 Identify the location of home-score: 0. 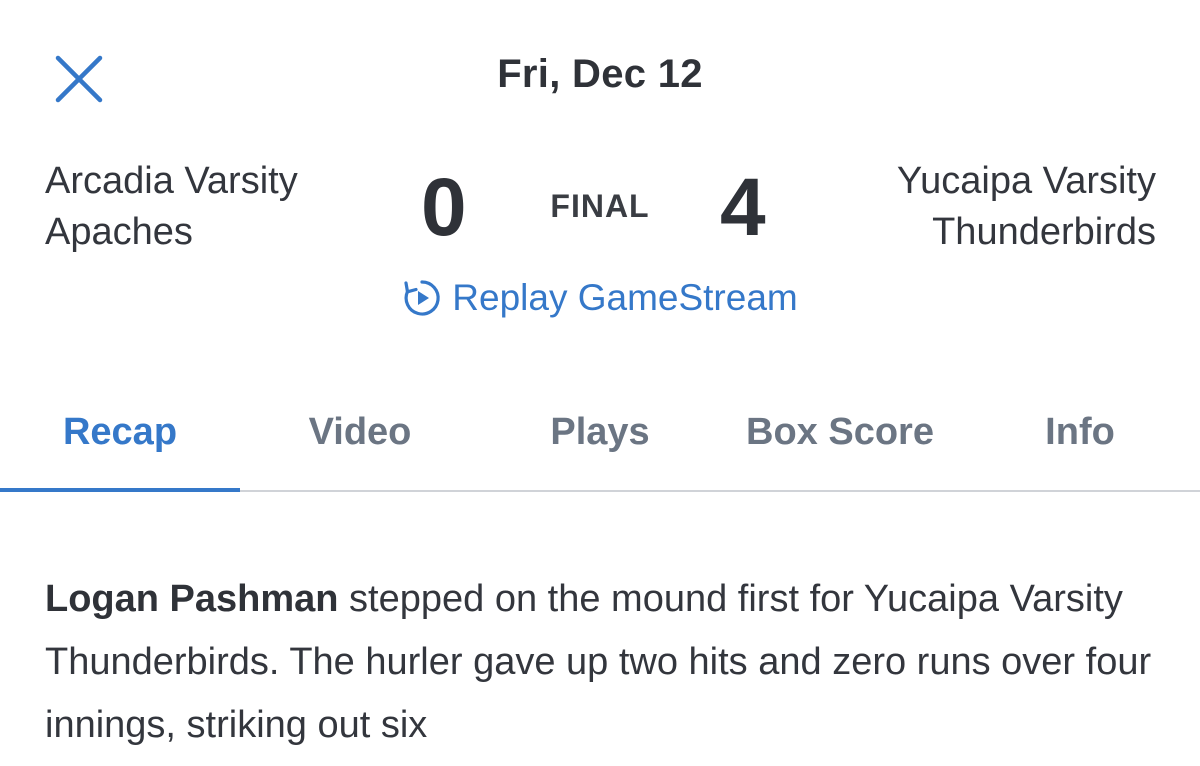
(444, 207).